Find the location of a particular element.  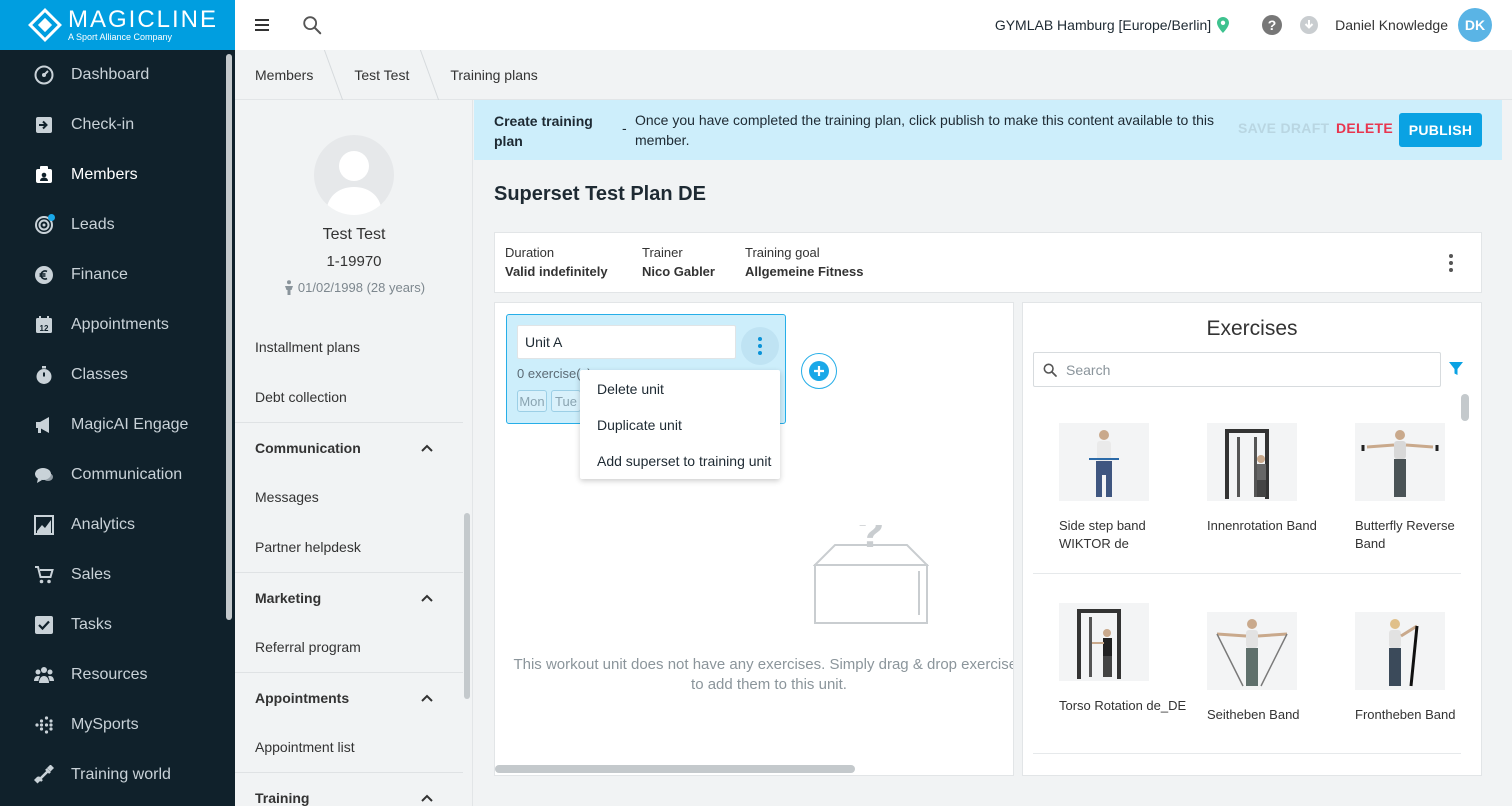

user-name: Daniel Knowledge is located at coordinates (1391, 25).